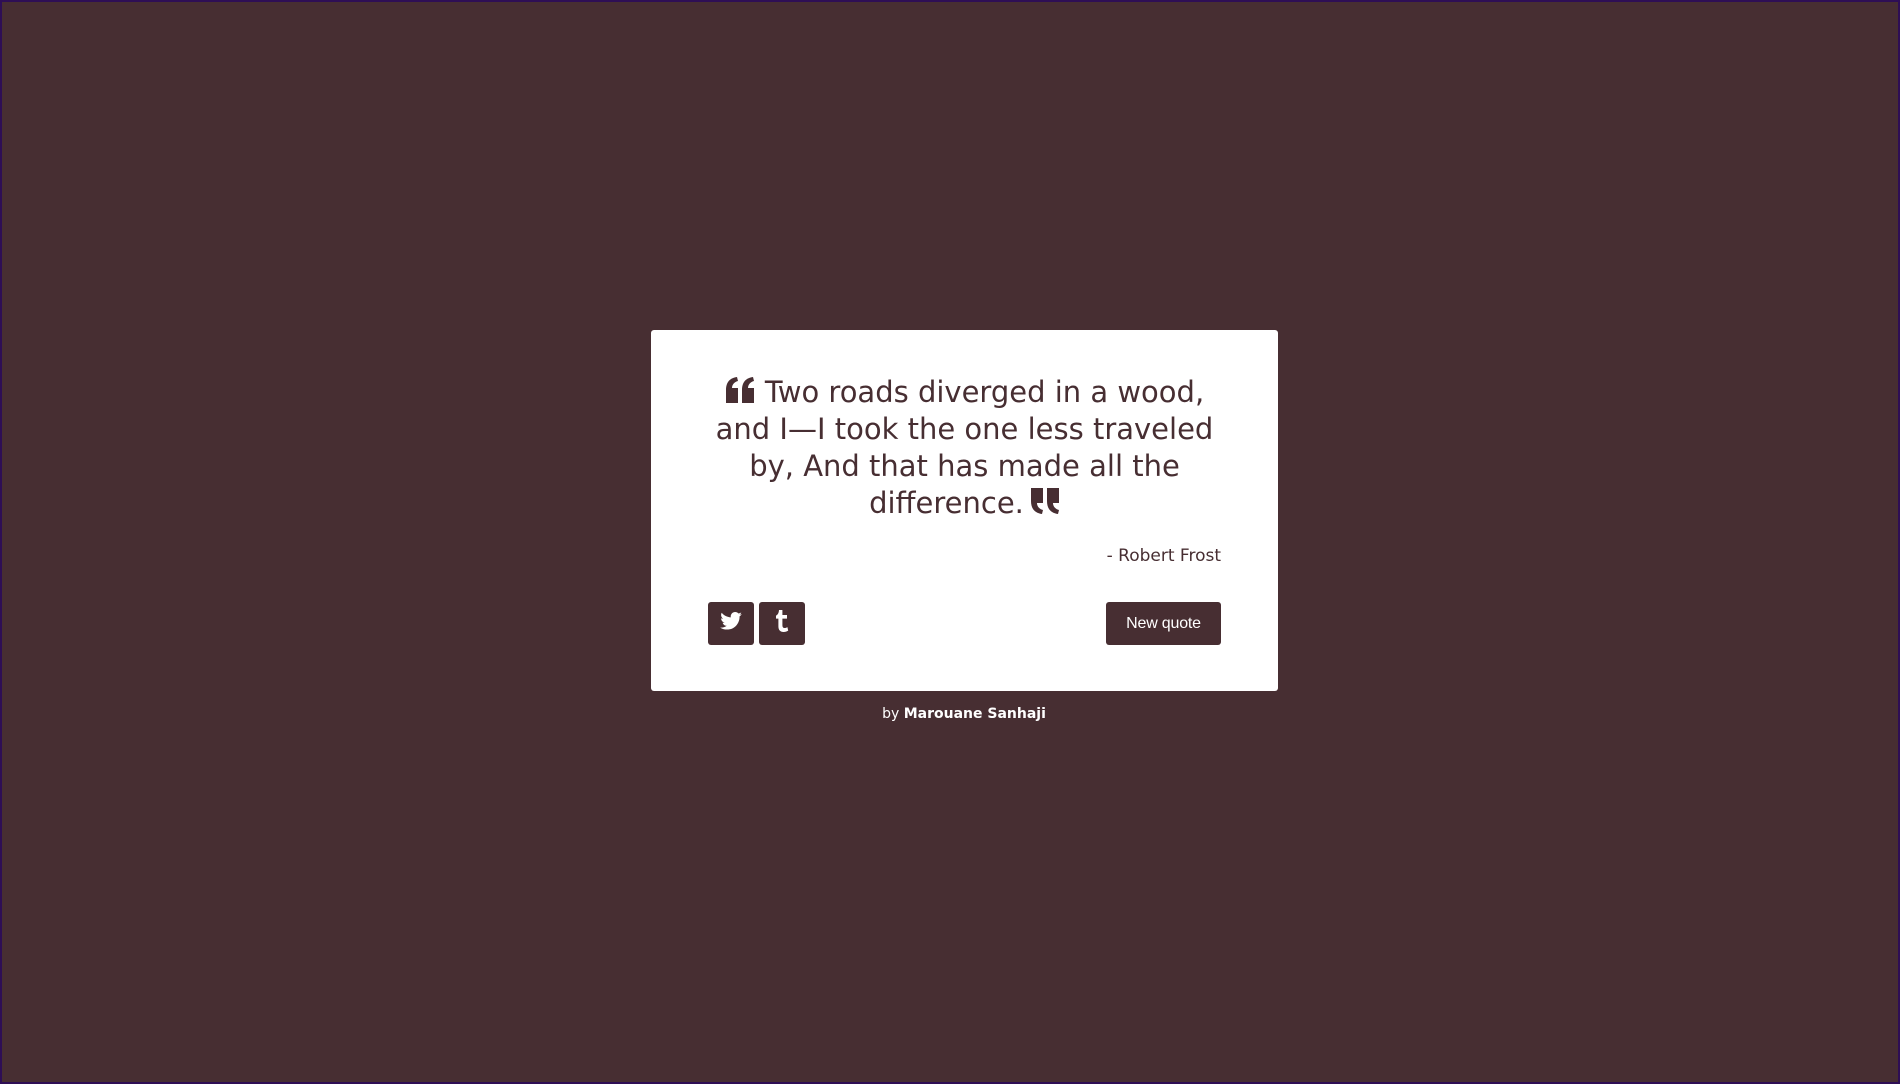 The image size is (1900, 1084). I want to click on credit-line: by Marouane Sanhaji, so click(951, 714).